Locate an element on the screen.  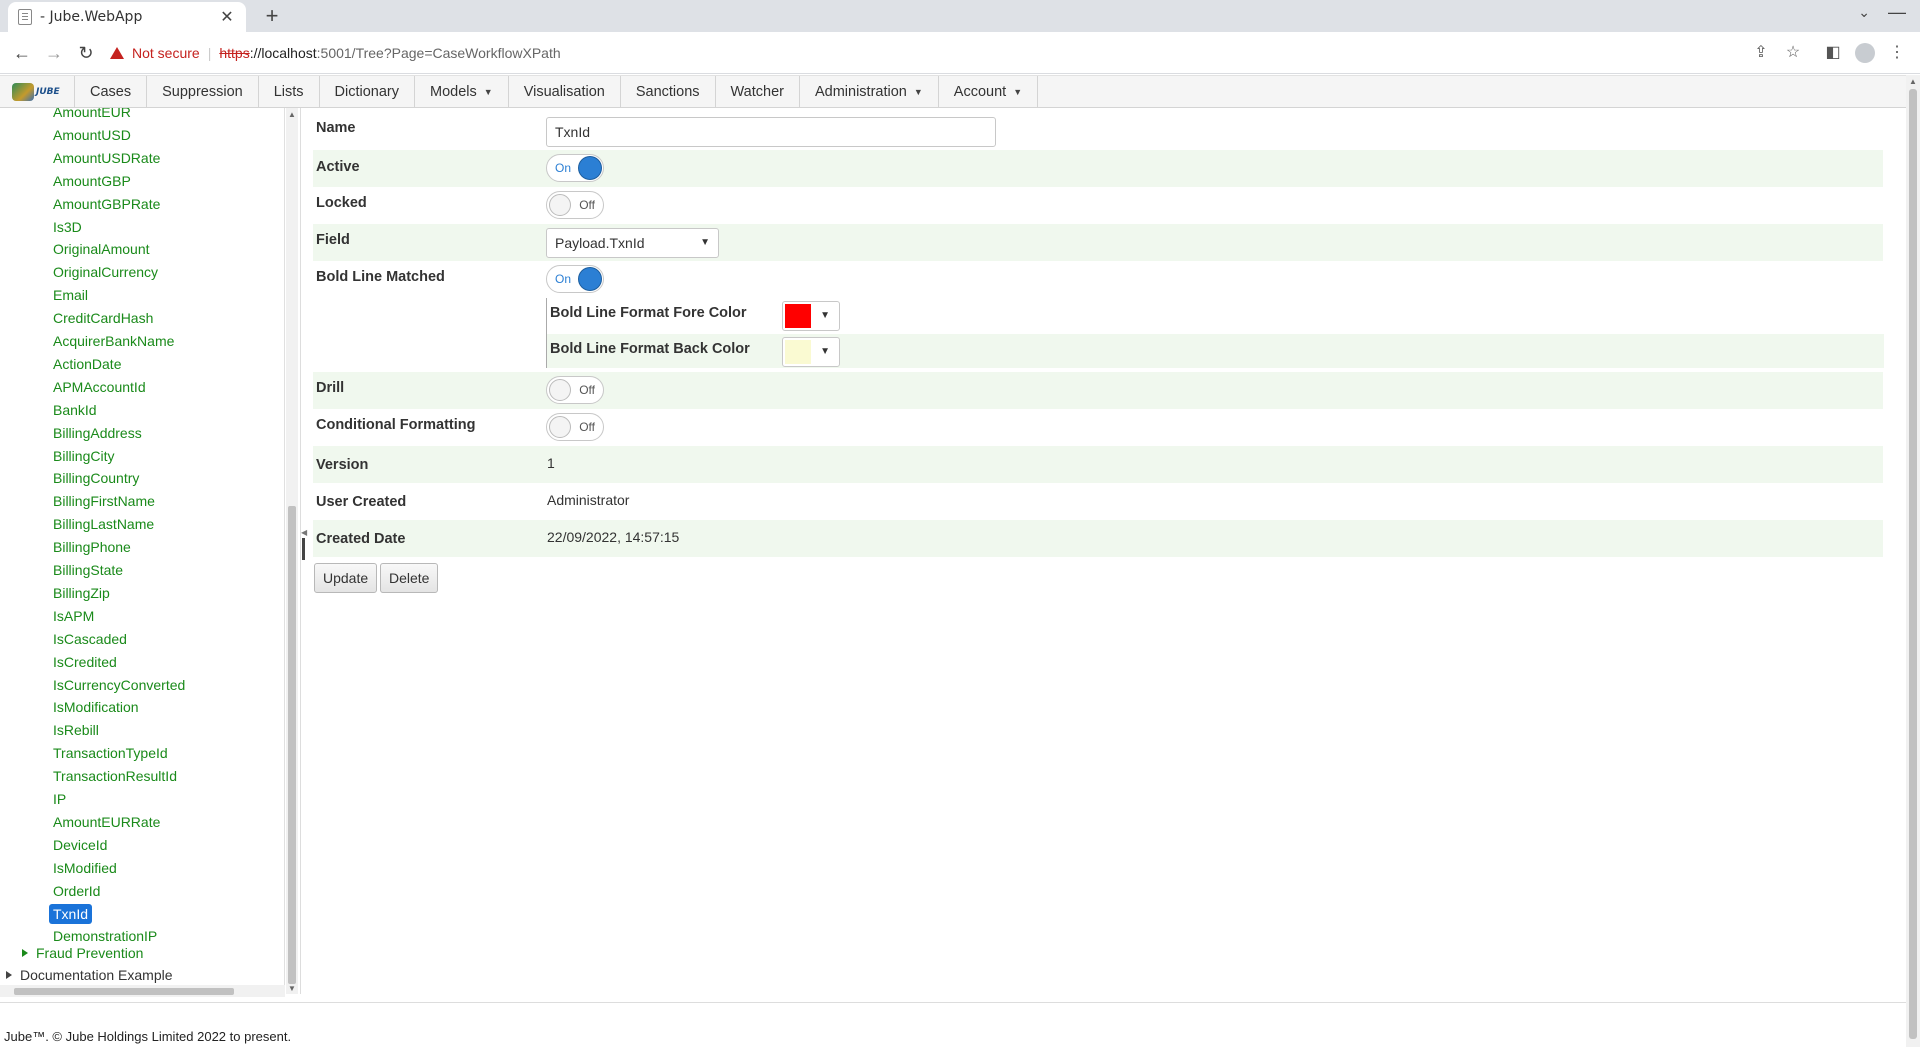
tree-node-iscascaded: IsCascaded is located at coordinates (90, 639).